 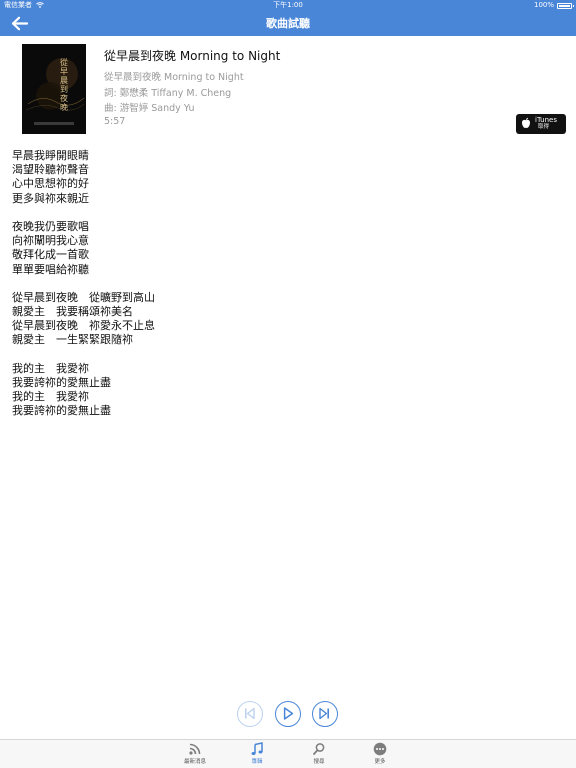 What do you see at coordinates (50, 269) in the screenshot?
I see `lyric-line: 單單要唱給祢聽` at bounding box center [50, 269].